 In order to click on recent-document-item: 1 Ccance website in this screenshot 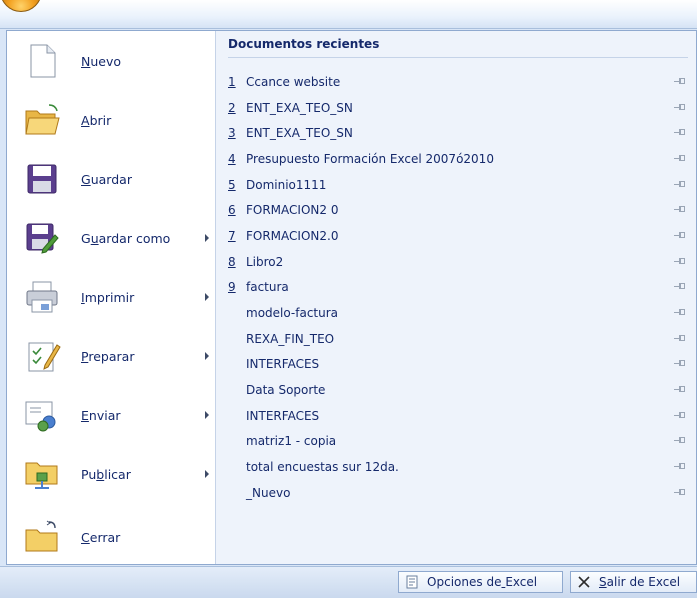, I will do `click(456, 82)`.